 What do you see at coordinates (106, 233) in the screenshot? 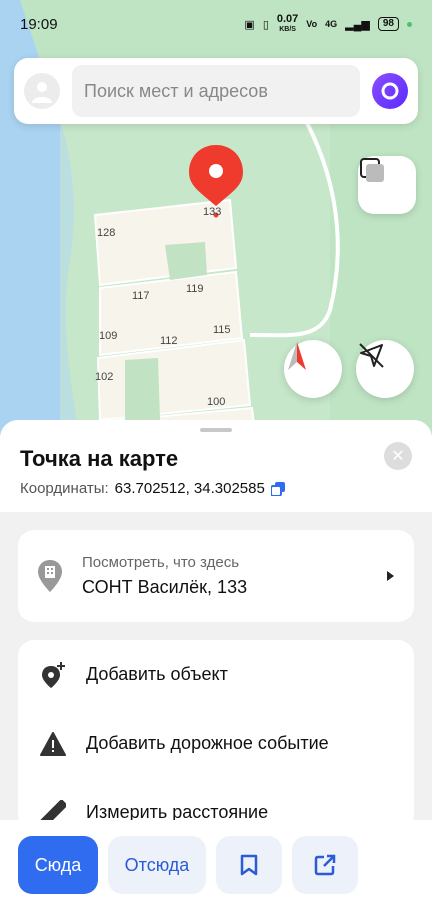
I see `map-label: 128` at bounding box center [106, 233].